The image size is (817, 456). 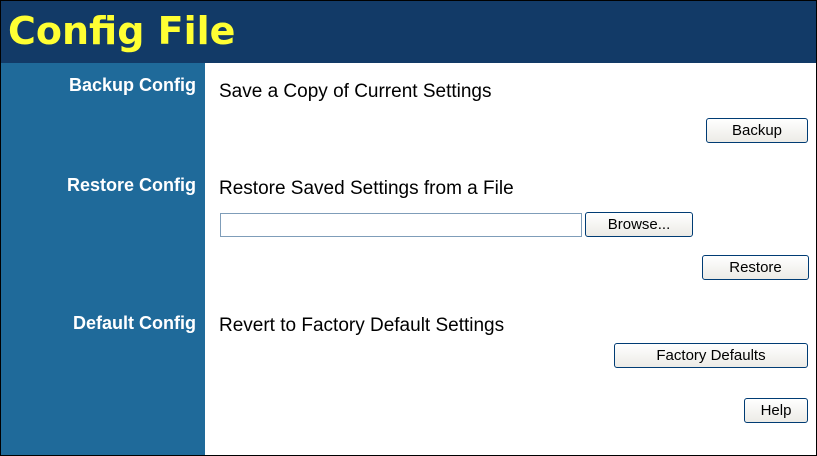 I want to click on restore-description: Restore Saved Settings from a File, so click(x=366, y=188).